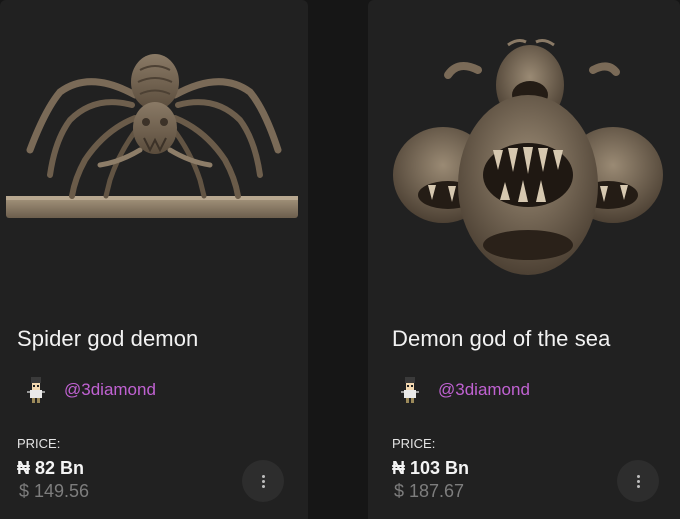  I want to click on price-usd: $ 187.67, so click(429, 491).